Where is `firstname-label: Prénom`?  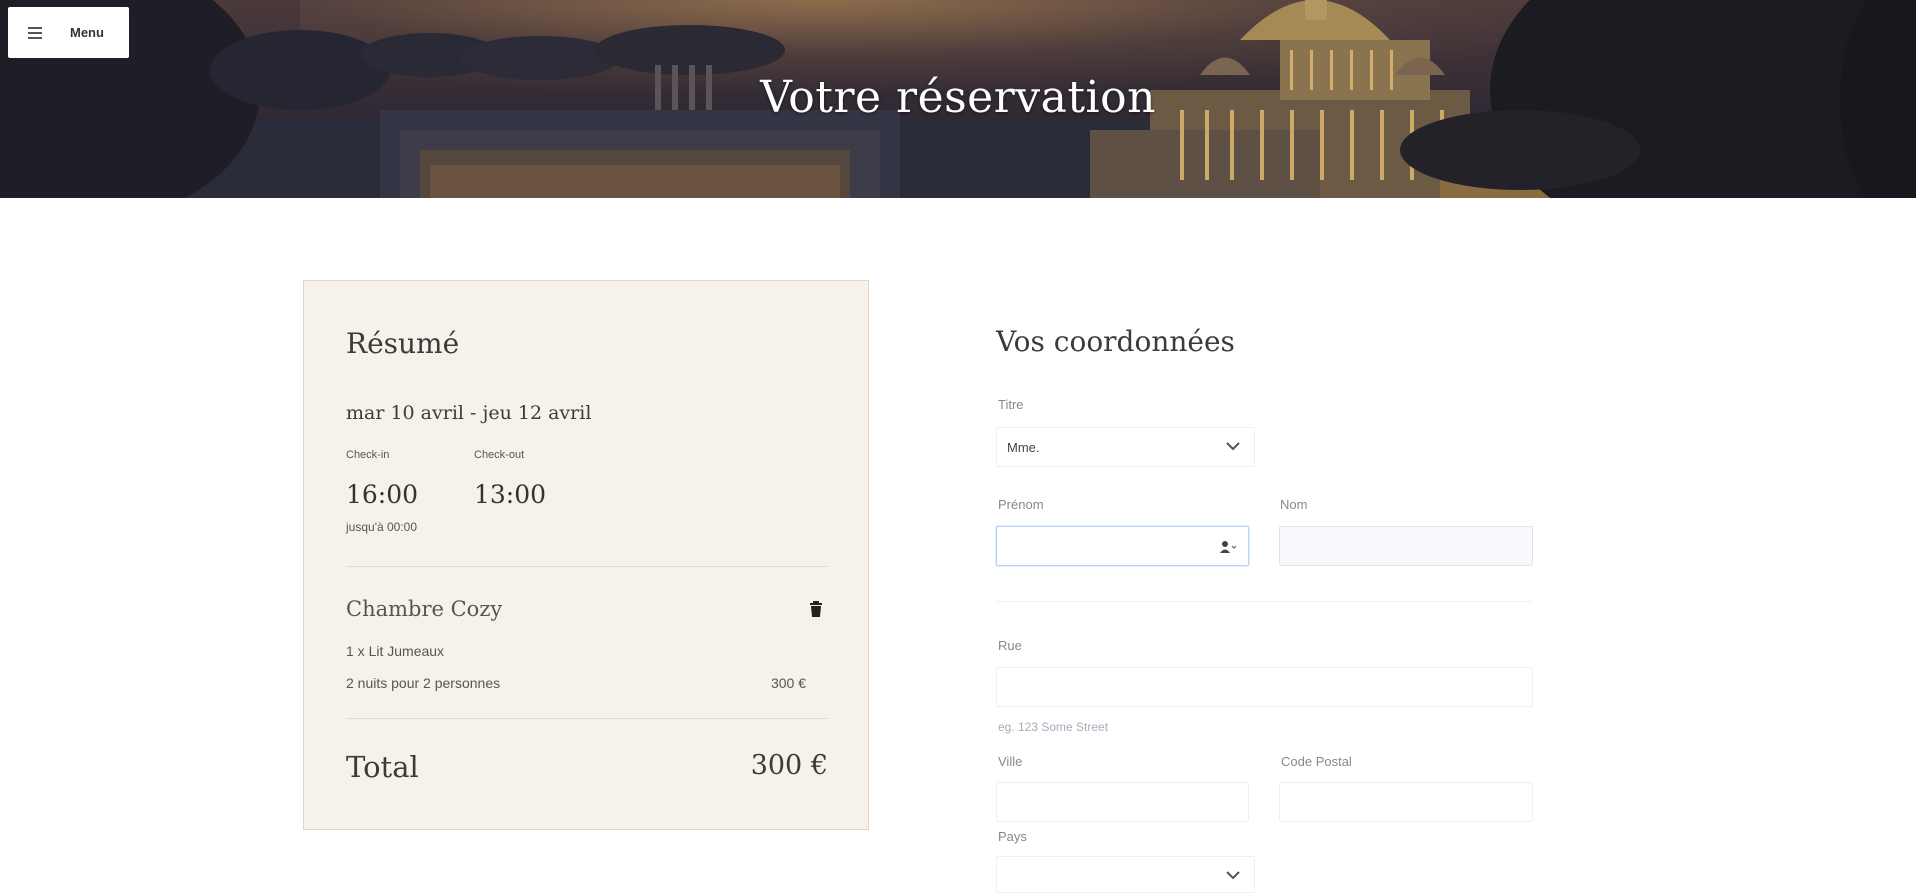
firstname-label: Prénom is located at coordinates (1021, 504).